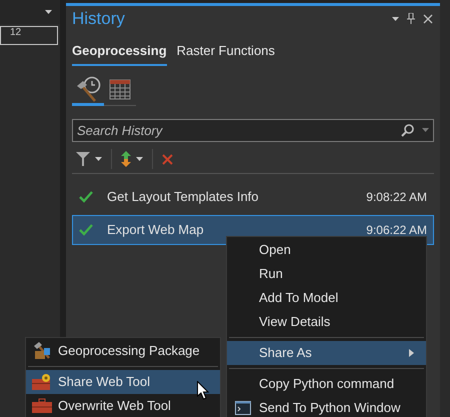  Describe the element at coordinates (326, 322) in the screenshot. I see `menu-item: View Details` at that location.